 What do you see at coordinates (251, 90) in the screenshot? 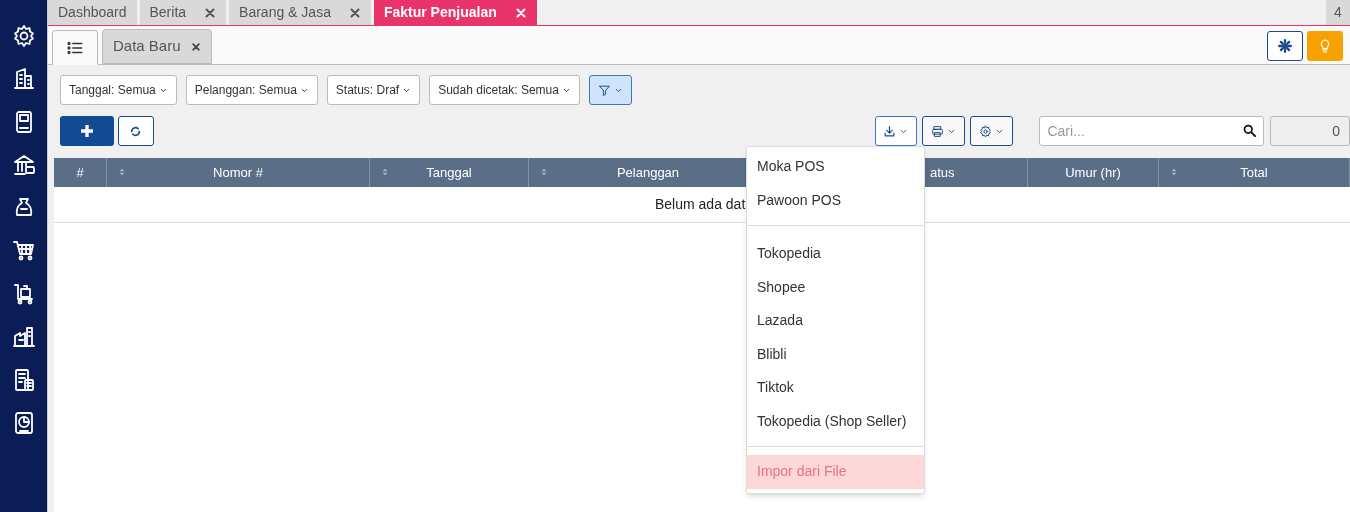
I see `filter-dropdown: Pelanggan: Semua` at bounding box center [251, 90].